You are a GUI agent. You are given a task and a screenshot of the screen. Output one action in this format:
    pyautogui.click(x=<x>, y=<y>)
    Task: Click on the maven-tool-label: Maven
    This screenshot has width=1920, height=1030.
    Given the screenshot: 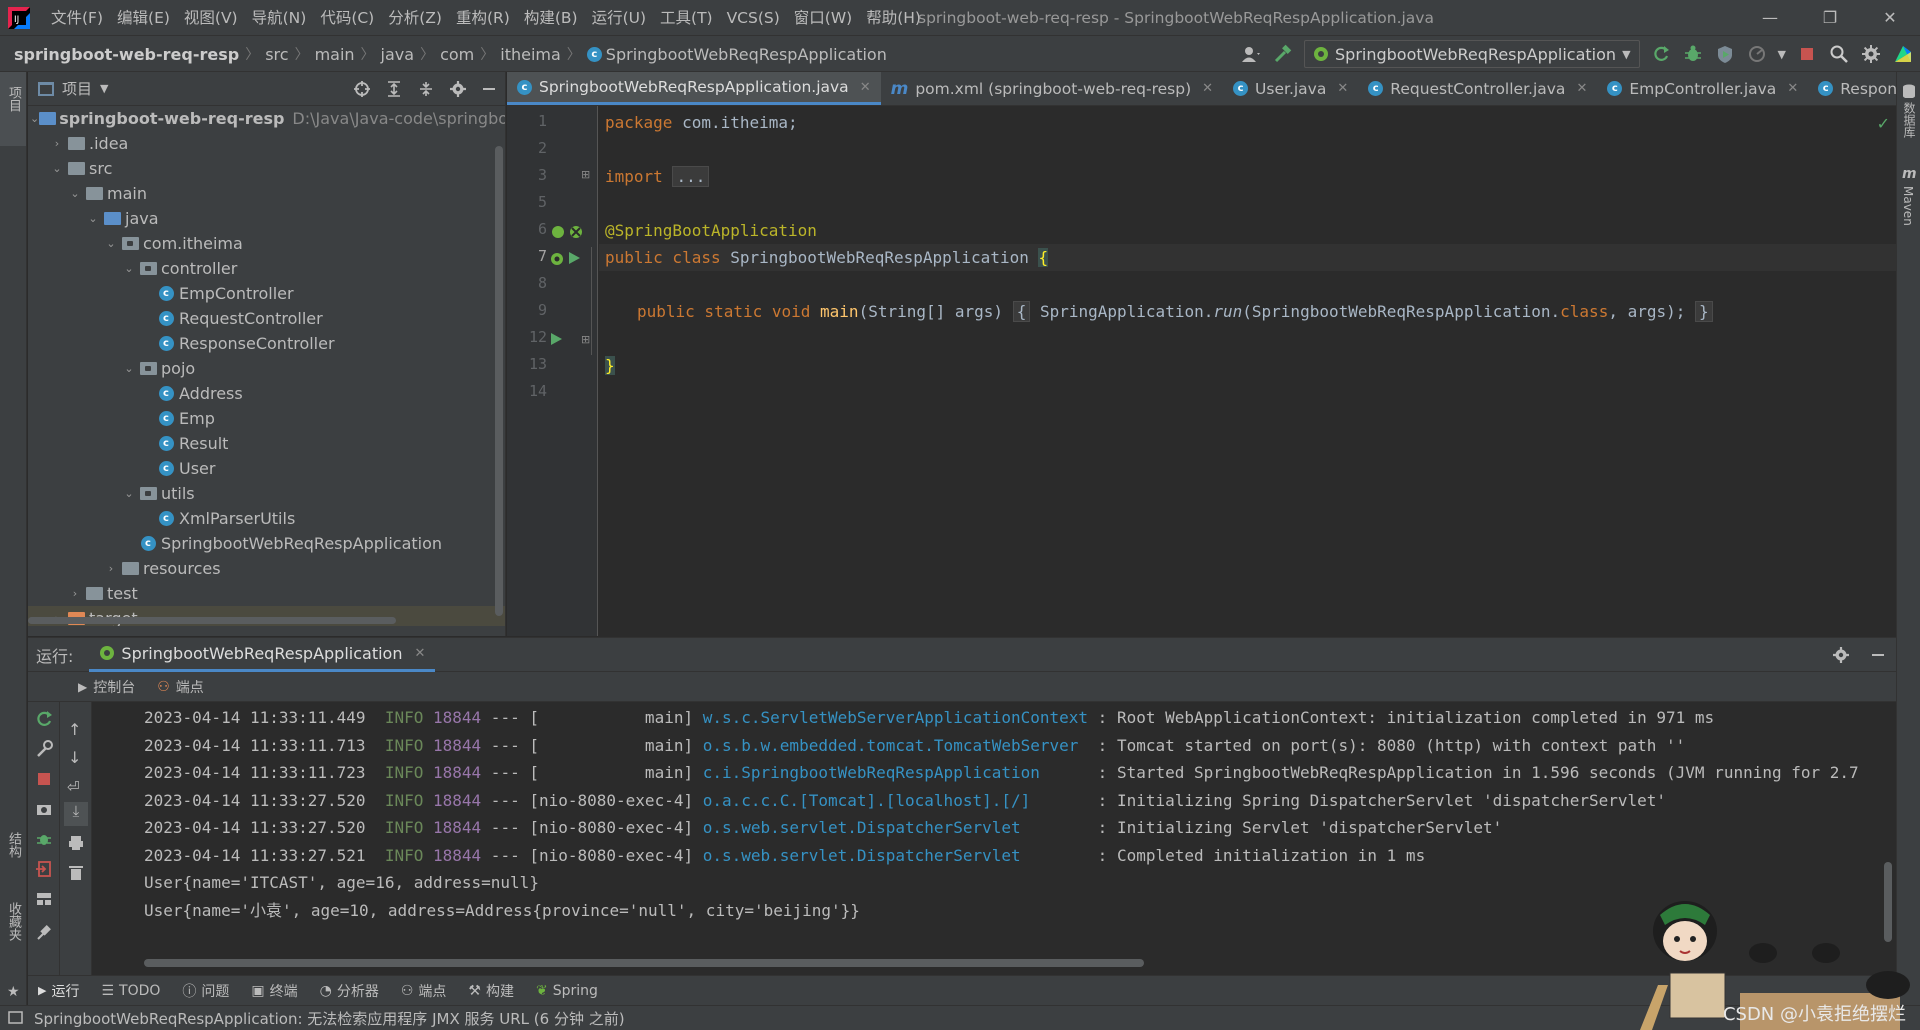 What is the action you would take?
    pyautogui.click(x=1908, y=206)
    